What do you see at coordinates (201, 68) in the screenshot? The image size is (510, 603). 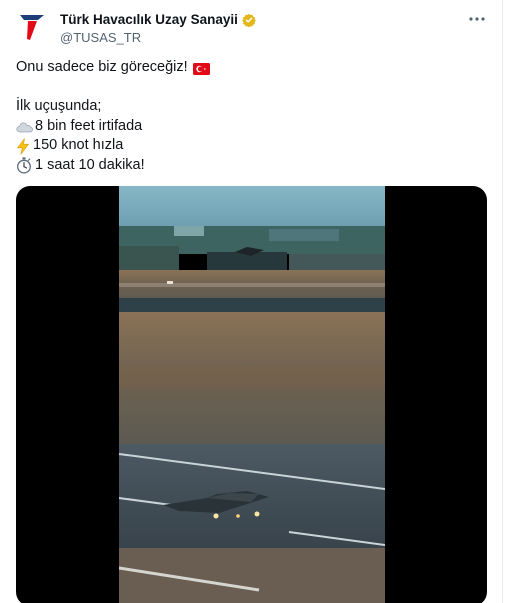 I see `turkey-flag-icon` at bounding box center [201, 68].